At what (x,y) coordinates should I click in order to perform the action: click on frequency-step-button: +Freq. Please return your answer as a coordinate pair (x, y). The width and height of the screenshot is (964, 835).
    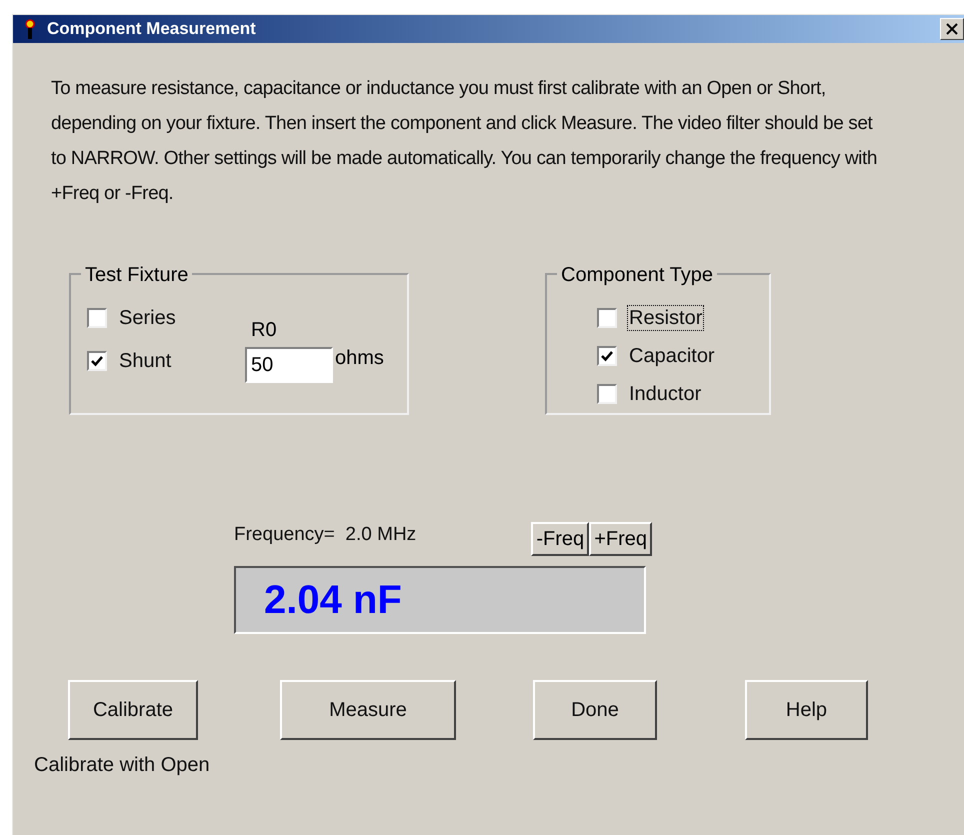
    Looking at the image, I should click on (620, 539).